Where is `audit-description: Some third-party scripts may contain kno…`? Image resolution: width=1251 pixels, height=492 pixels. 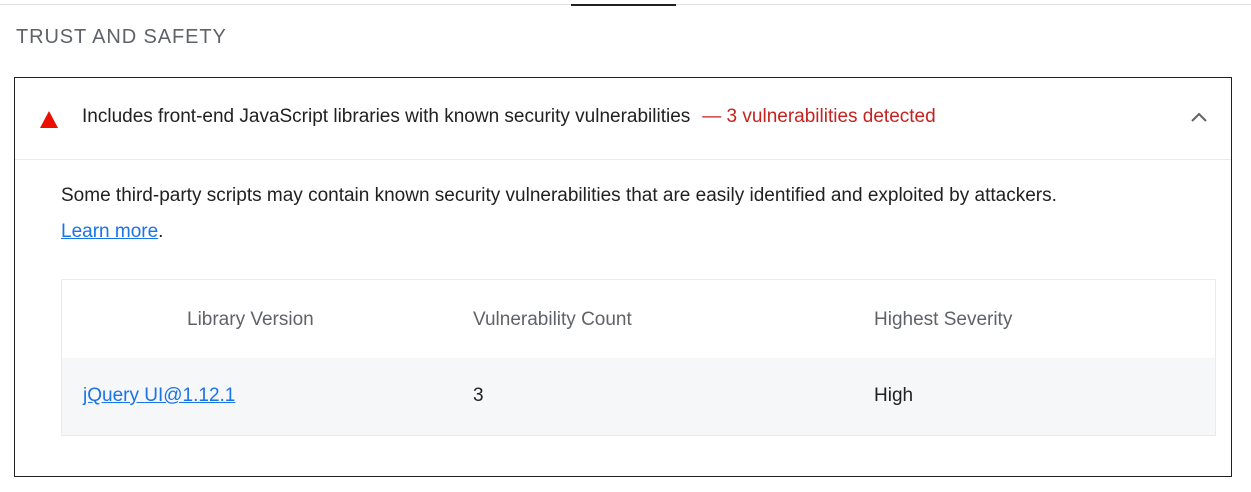 audit-description: Some third-party scripts may contain kno… is located at coordinates (636, 214).